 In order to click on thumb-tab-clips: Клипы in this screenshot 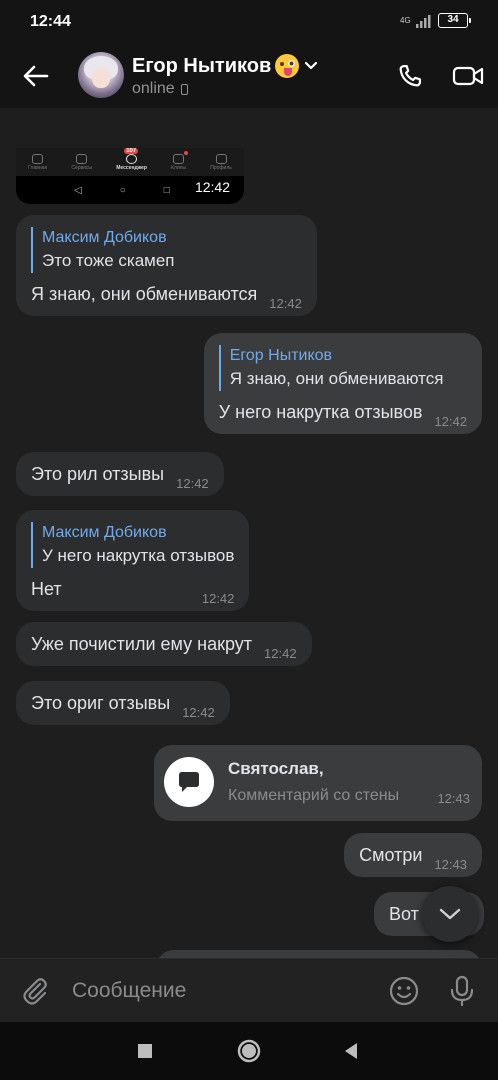, I will do `click(180, 160)`.